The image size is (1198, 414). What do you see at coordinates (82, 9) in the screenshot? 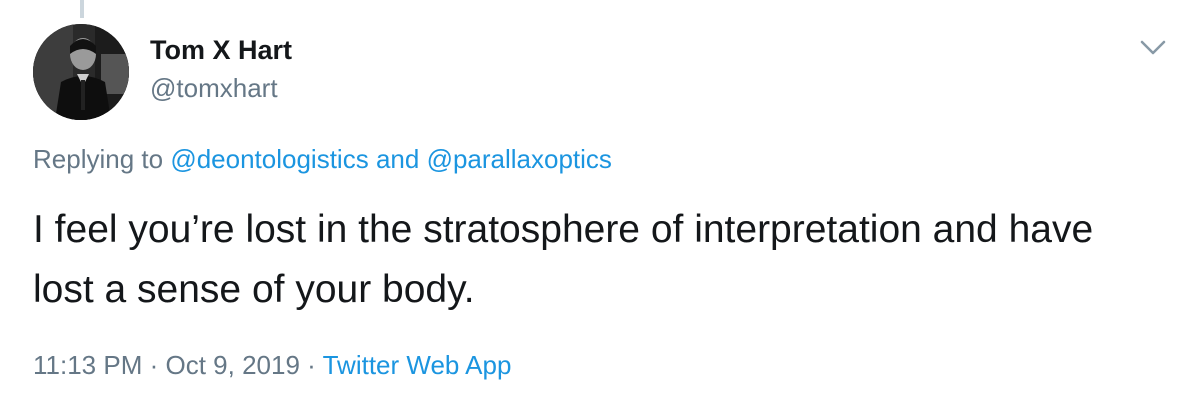
I see `thread-connector-line` at bounding box center [82, 9].